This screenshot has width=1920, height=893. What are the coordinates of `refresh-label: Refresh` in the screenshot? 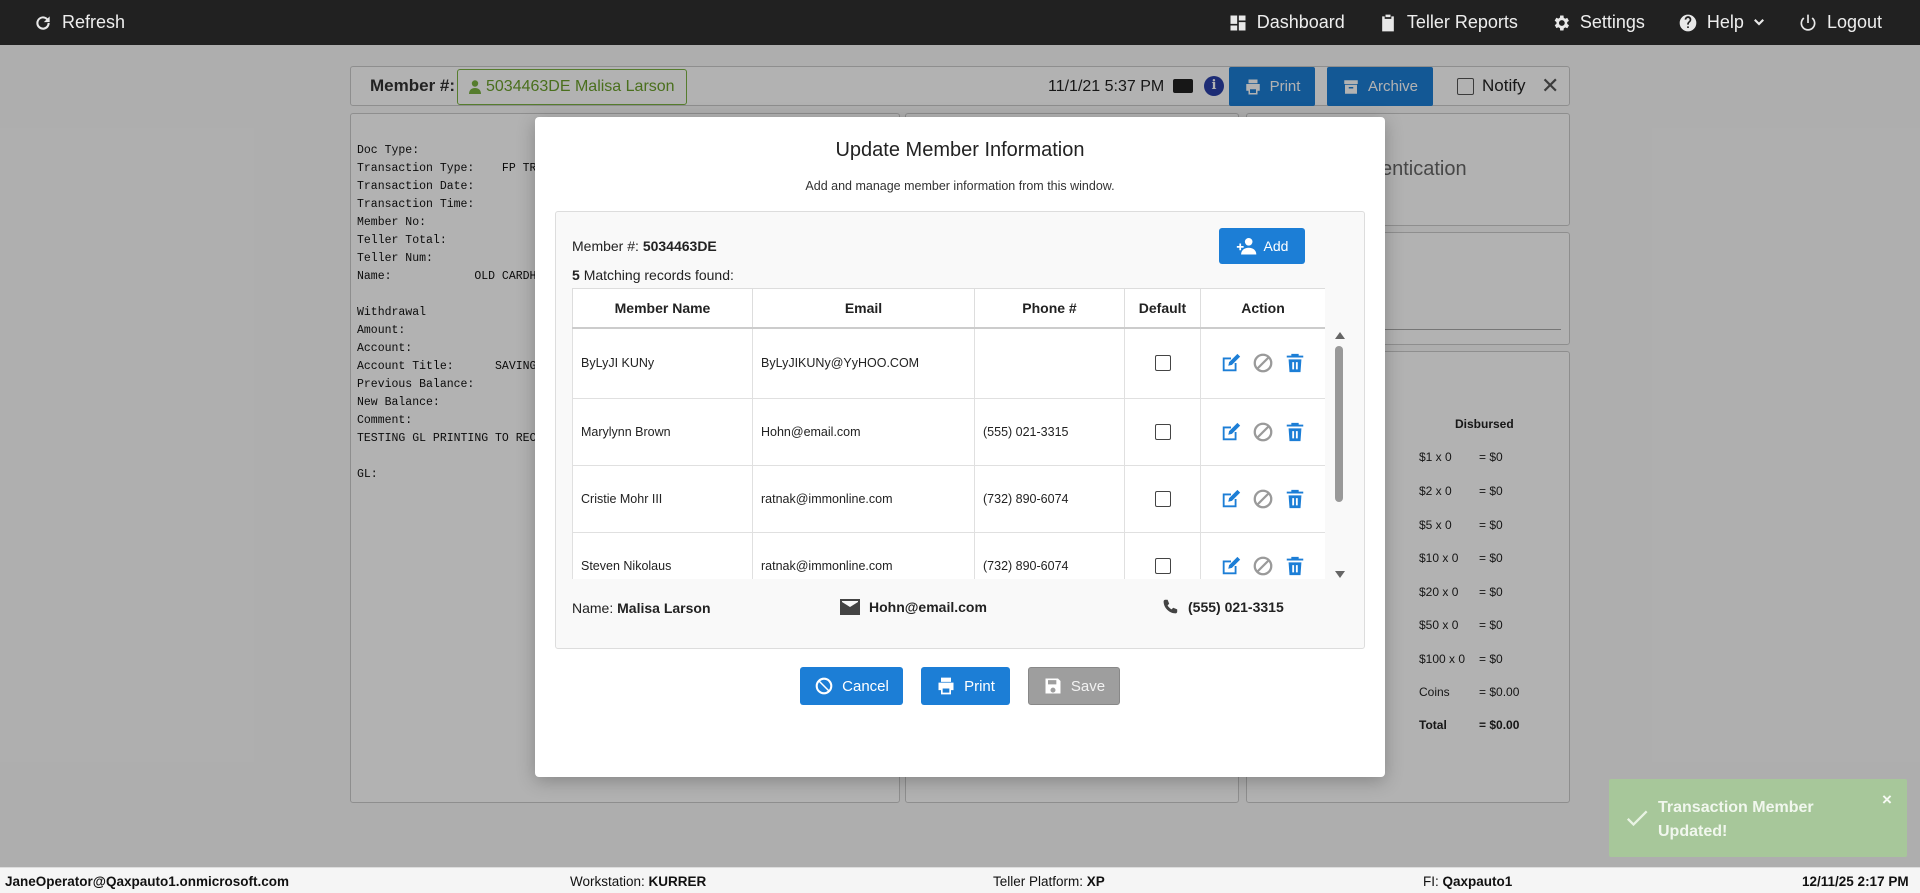 It's located at (94, 22).